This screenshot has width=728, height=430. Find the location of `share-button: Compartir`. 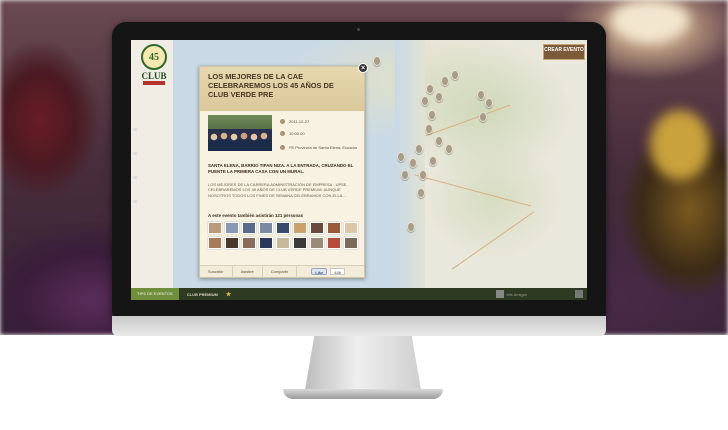

share-button: Compartir is located at coordinates (280, 271).